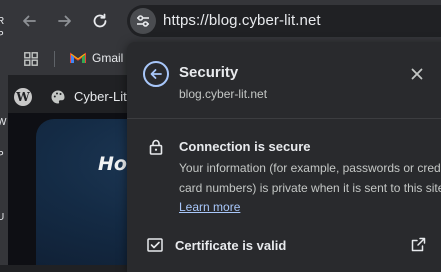 Image resolution: width=441 pixels, height=272 pixels. Describe the element at coordinates (223, 94) in the screenshot. I see `popup-domain: blog.cyber-lit.net` at that location.